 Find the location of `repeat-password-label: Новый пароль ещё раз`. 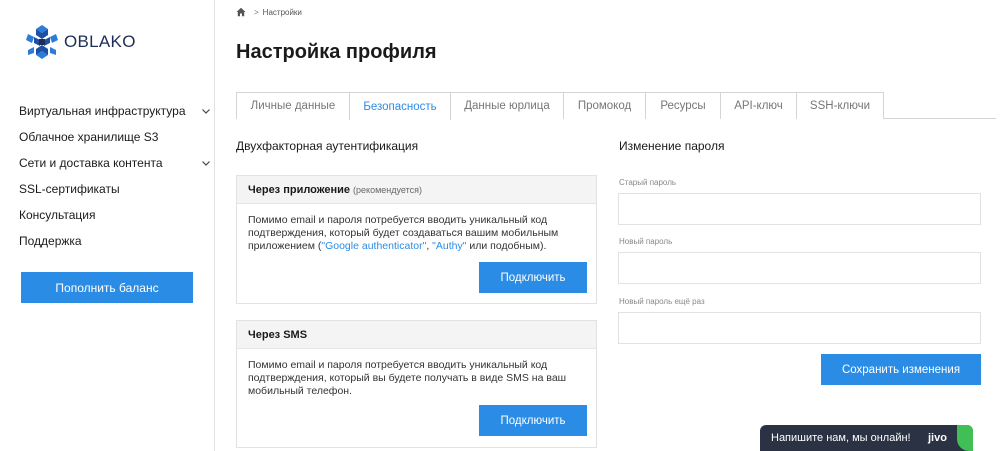

repeat-password-label: Новый пароль ещё раз is located at coordinates (662, 301).